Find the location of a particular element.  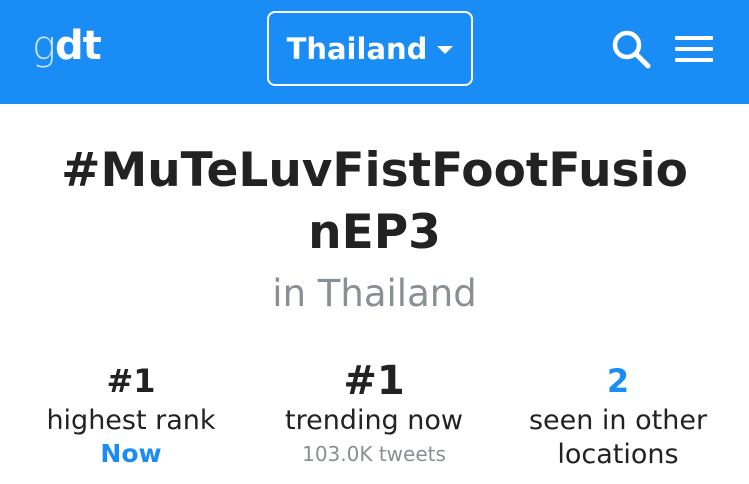

trend-location: in Thailand is located at coordinates (374, 293).